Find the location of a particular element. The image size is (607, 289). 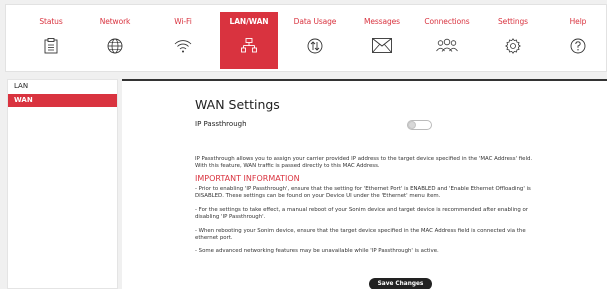

important-heading: IMPORTANT INFORMATION is located at coordinates (247, 178).